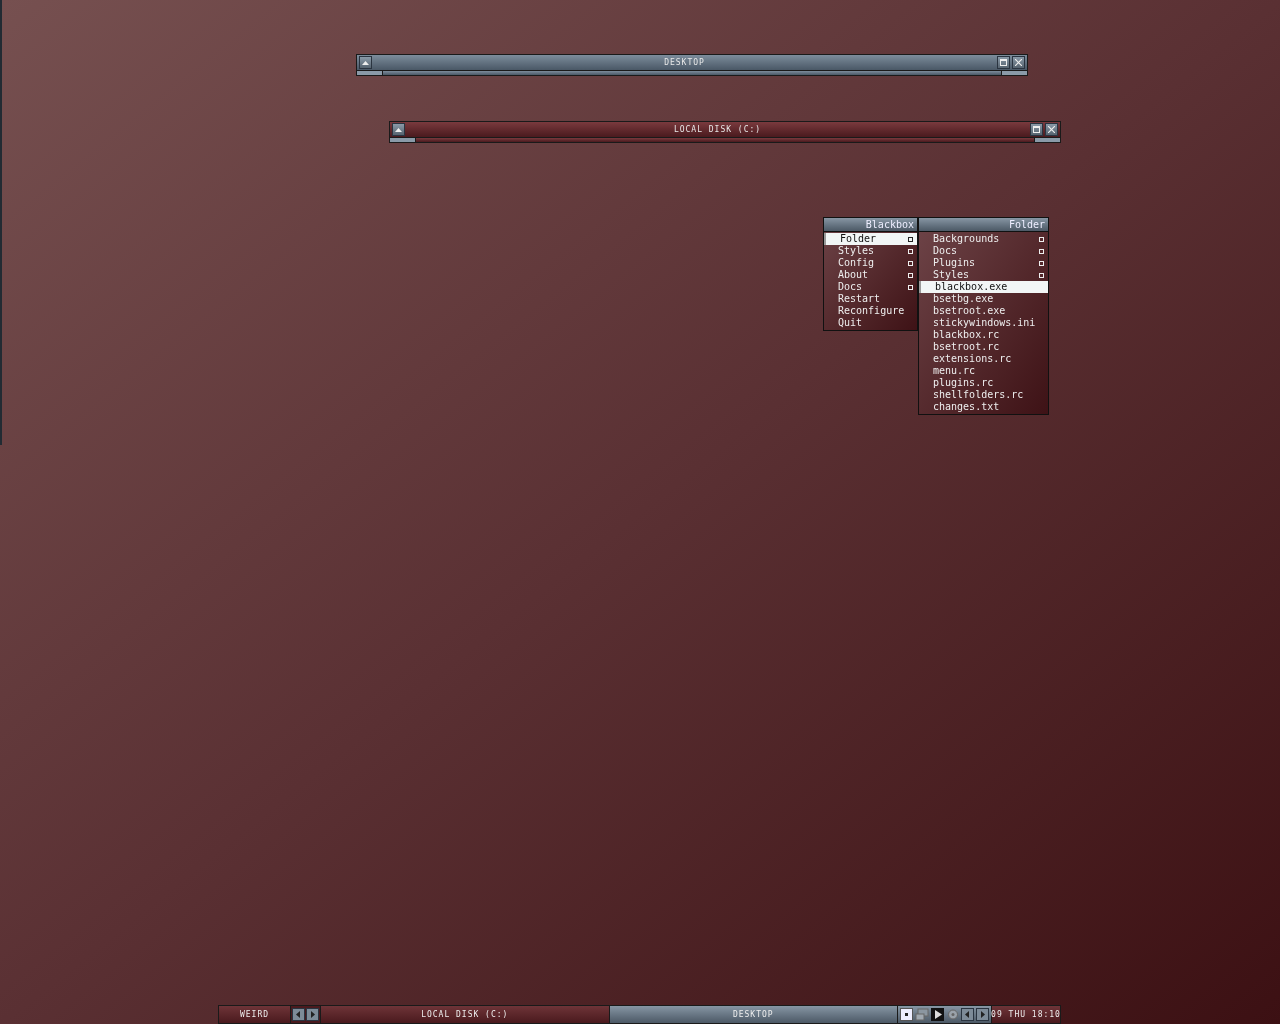 The height and width of the screenshot is (1024, 1280). Describe the element at coordinates (906, 1014) in the screenshot. I see `tray-dot-button` at that location.